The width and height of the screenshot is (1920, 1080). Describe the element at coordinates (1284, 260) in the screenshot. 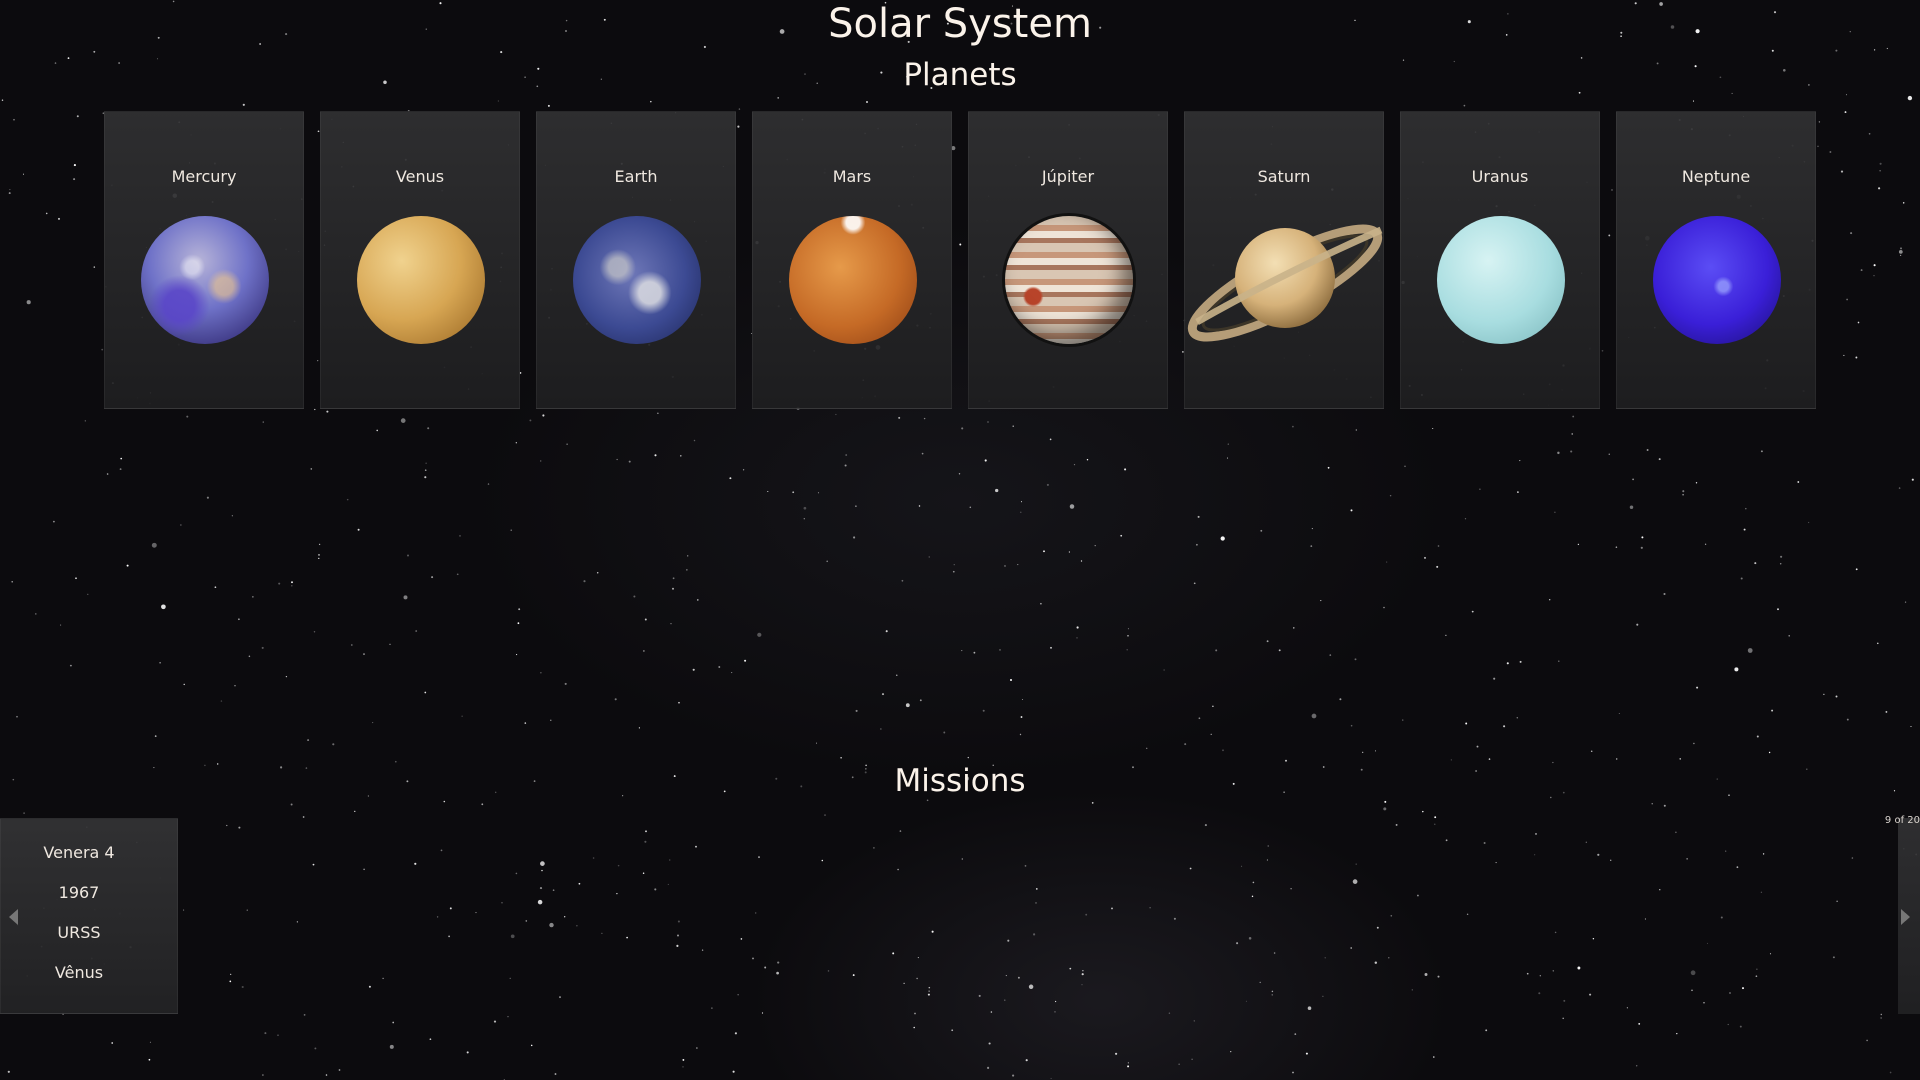

I see `planet-card-saturn: Saturn` at that location.